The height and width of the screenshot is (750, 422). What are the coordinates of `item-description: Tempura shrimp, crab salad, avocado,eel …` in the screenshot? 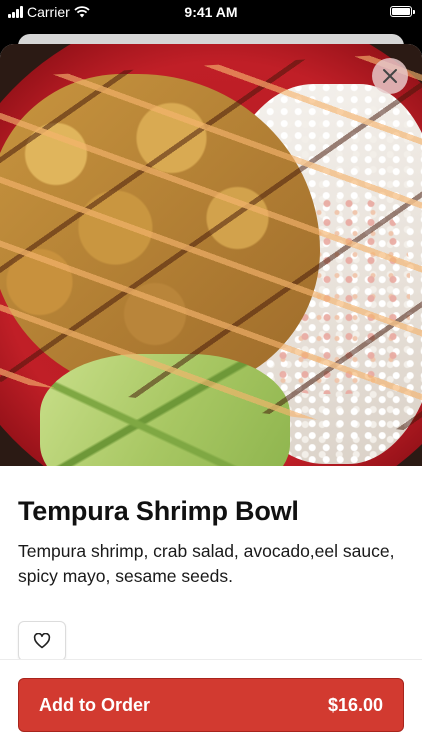 It's located at (206, 563).